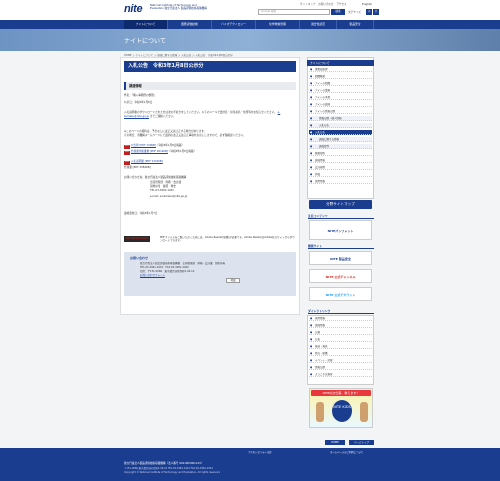  I want to click on directory-item: 公表, so click(340, 339).